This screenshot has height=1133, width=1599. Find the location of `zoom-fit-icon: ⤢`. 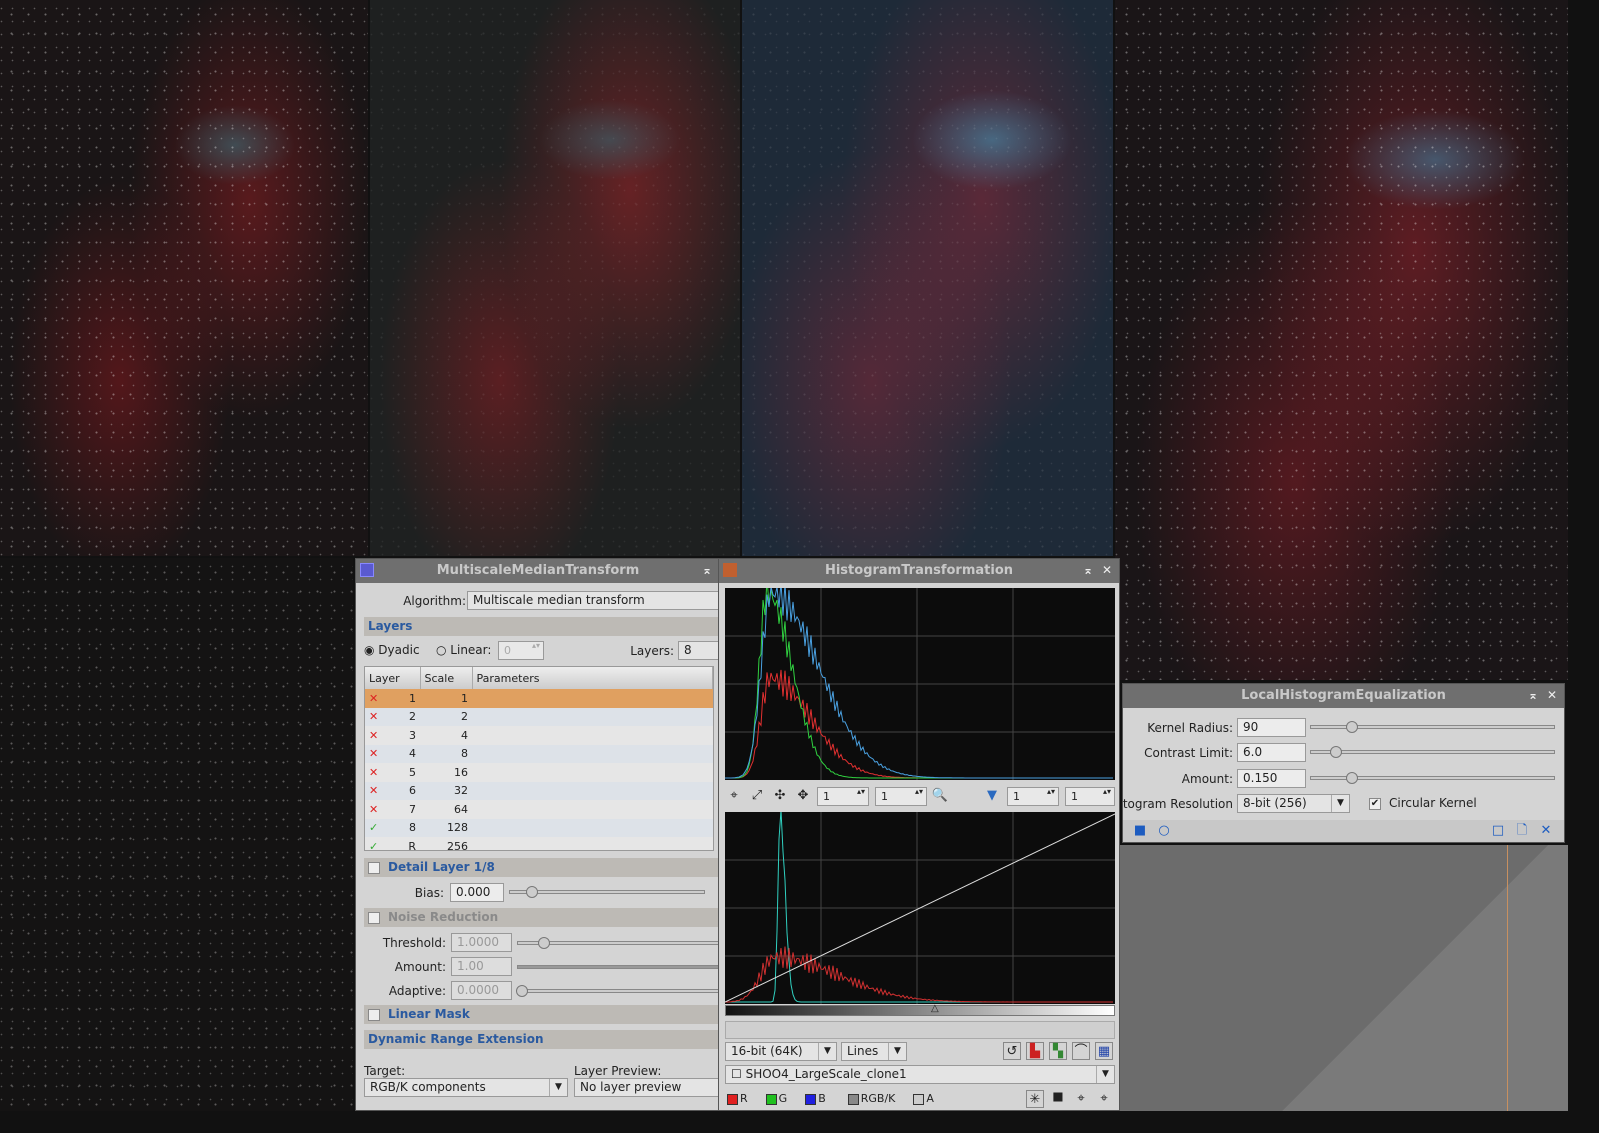

zoom-fit-icon: ⤢ is located at coordinates (757, 796).